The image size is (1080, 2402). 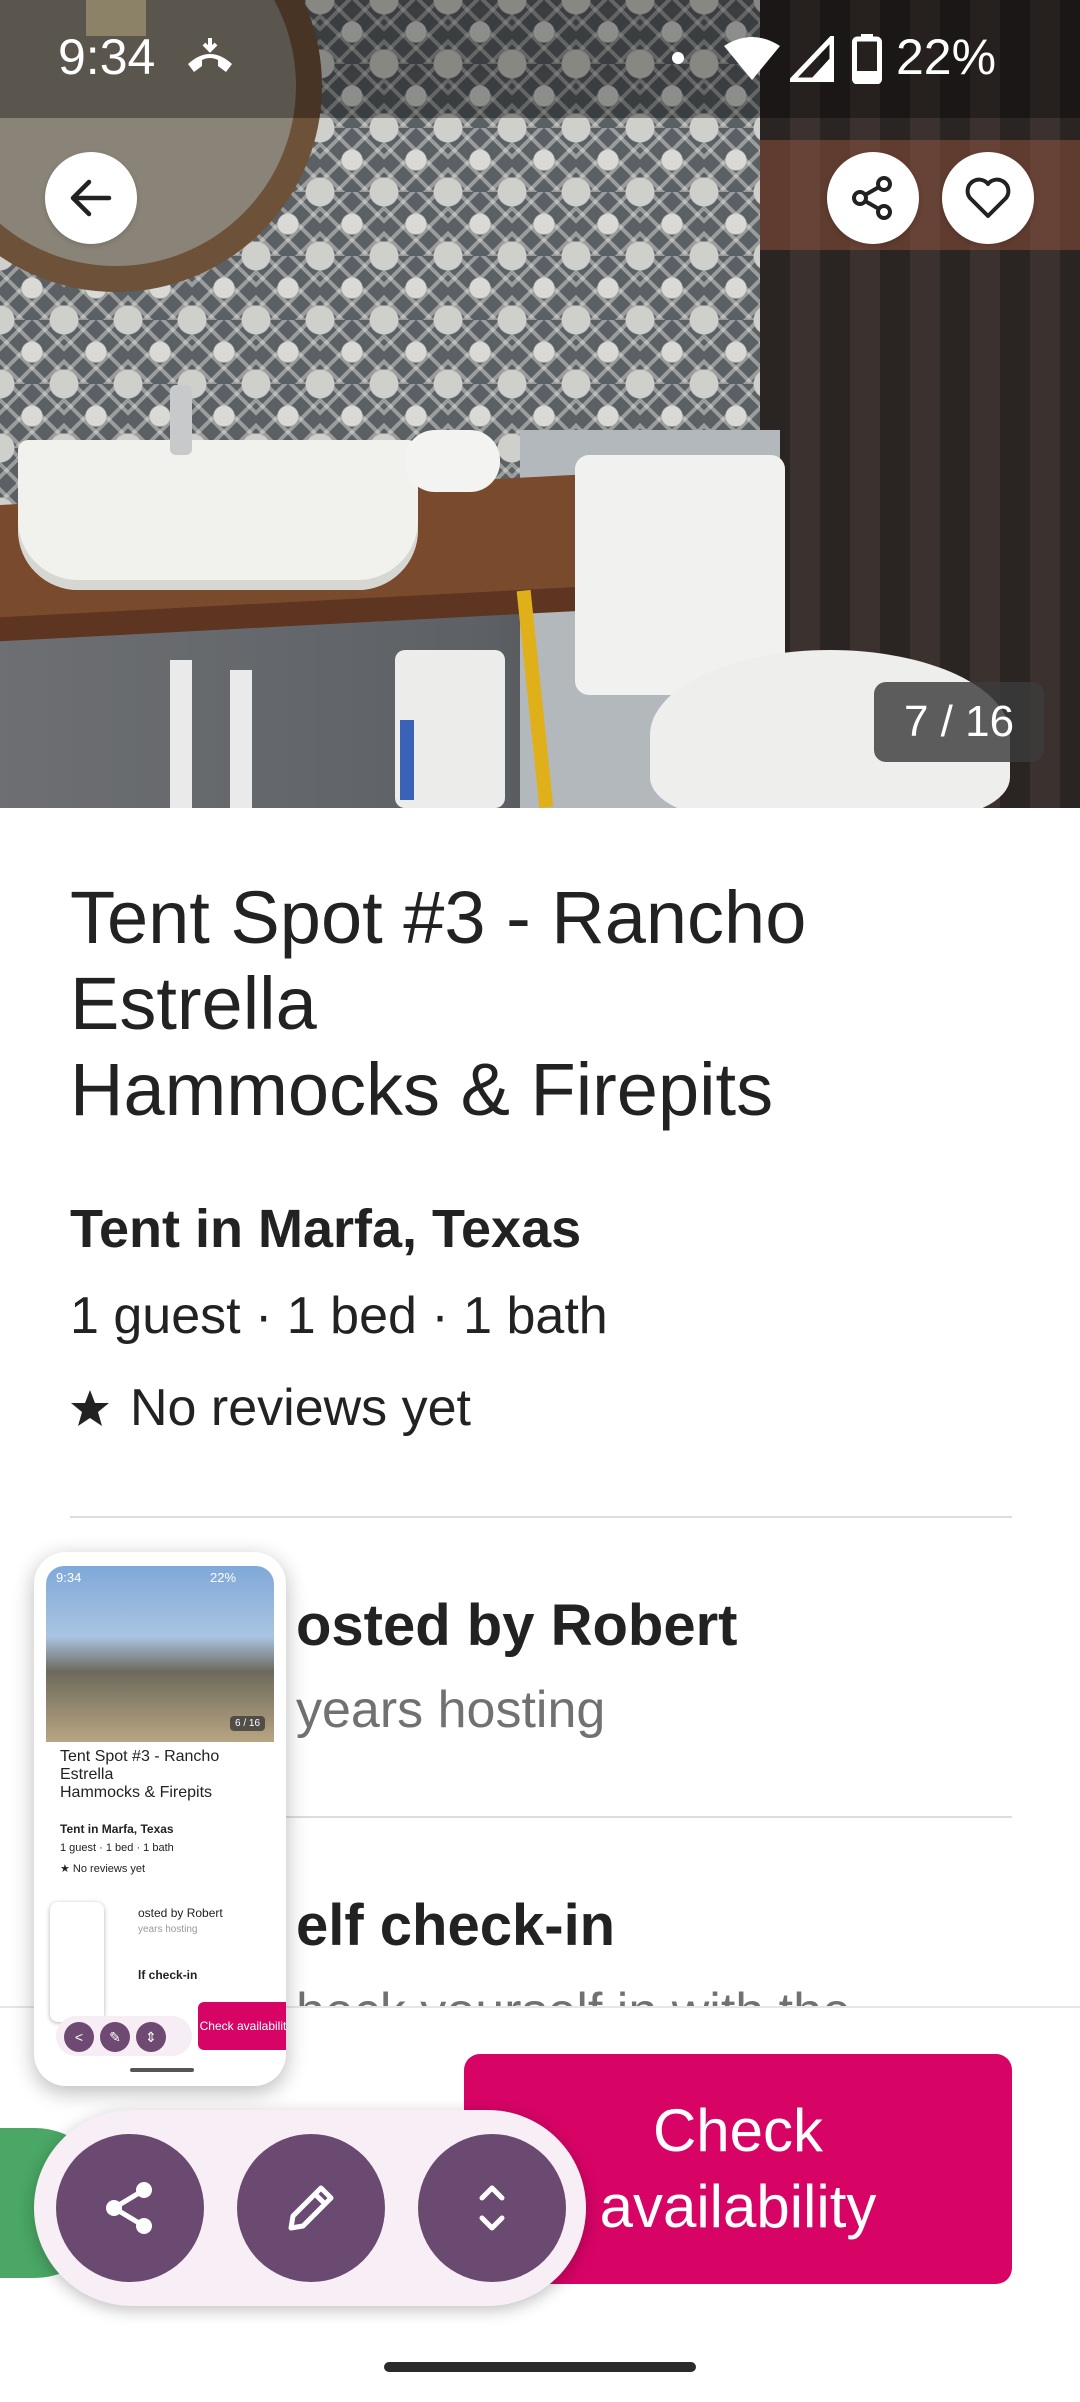 I want to click on expand-screenshot-button, so click(x=492, y=2208).